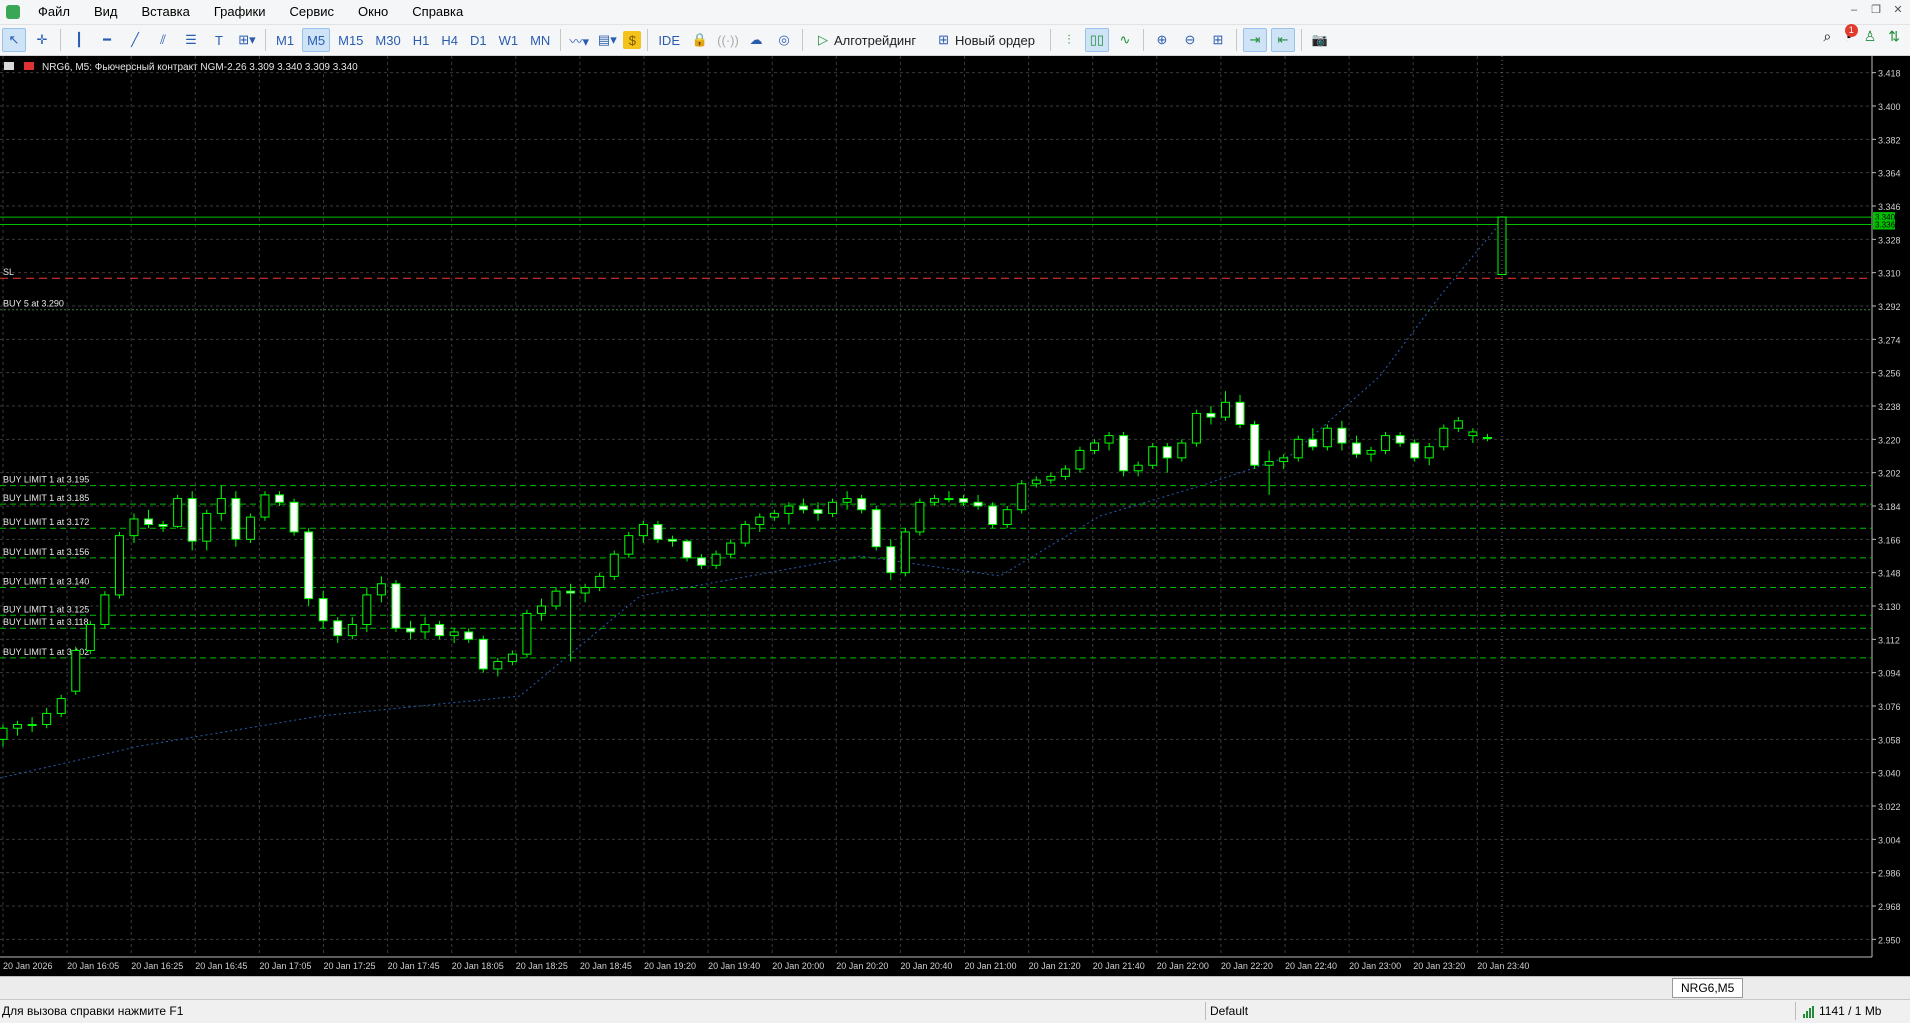  What do you see at coordinates (1889, 274) in the screenshot?
I see `price-tick-label: 3.310` at bounding box center [1889, 274].